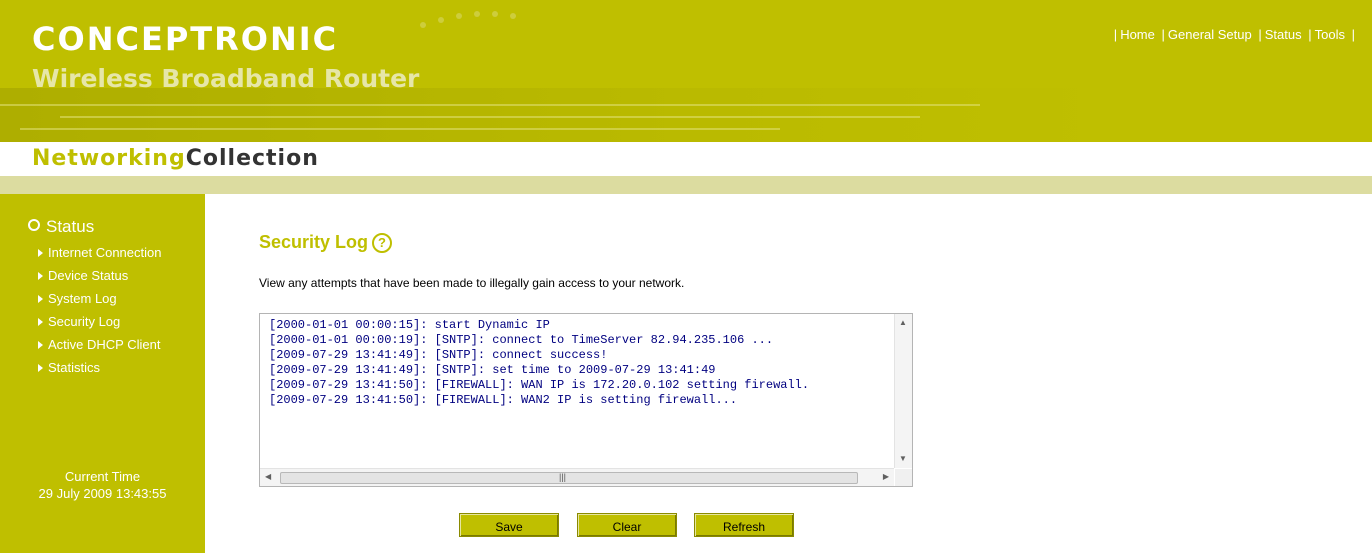 The height and width of the screenshot is (553, 1372). I want to click on brand-logo: CONCEPTRONIC, so click(185, 39).